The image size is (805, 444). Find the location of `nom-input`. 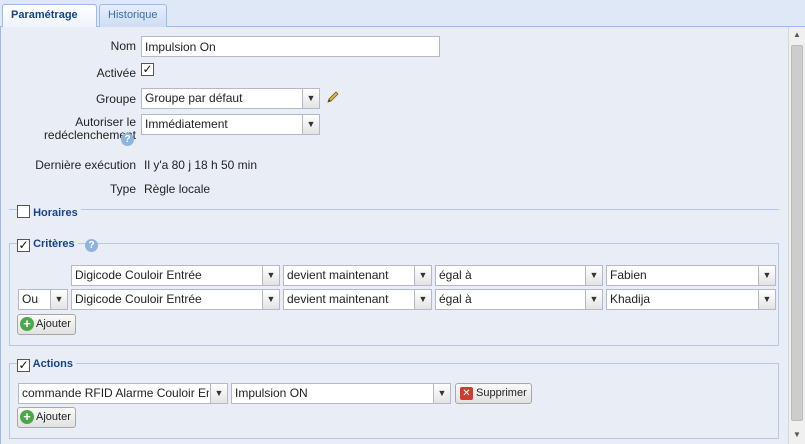

nom-input is located at coordinates (290, 46).